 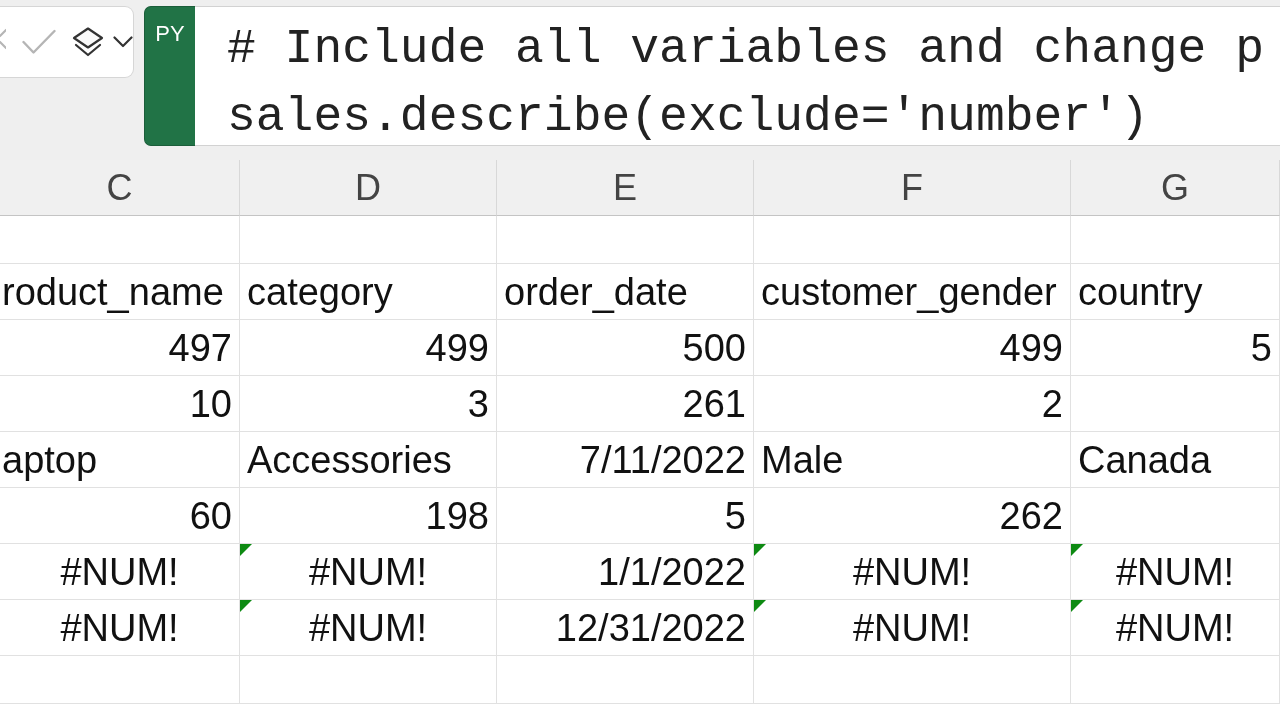 What do you see at coordinates (169, 76) in the screenshot?
I see `language-badge: PY` at bounding box center [169, 76].